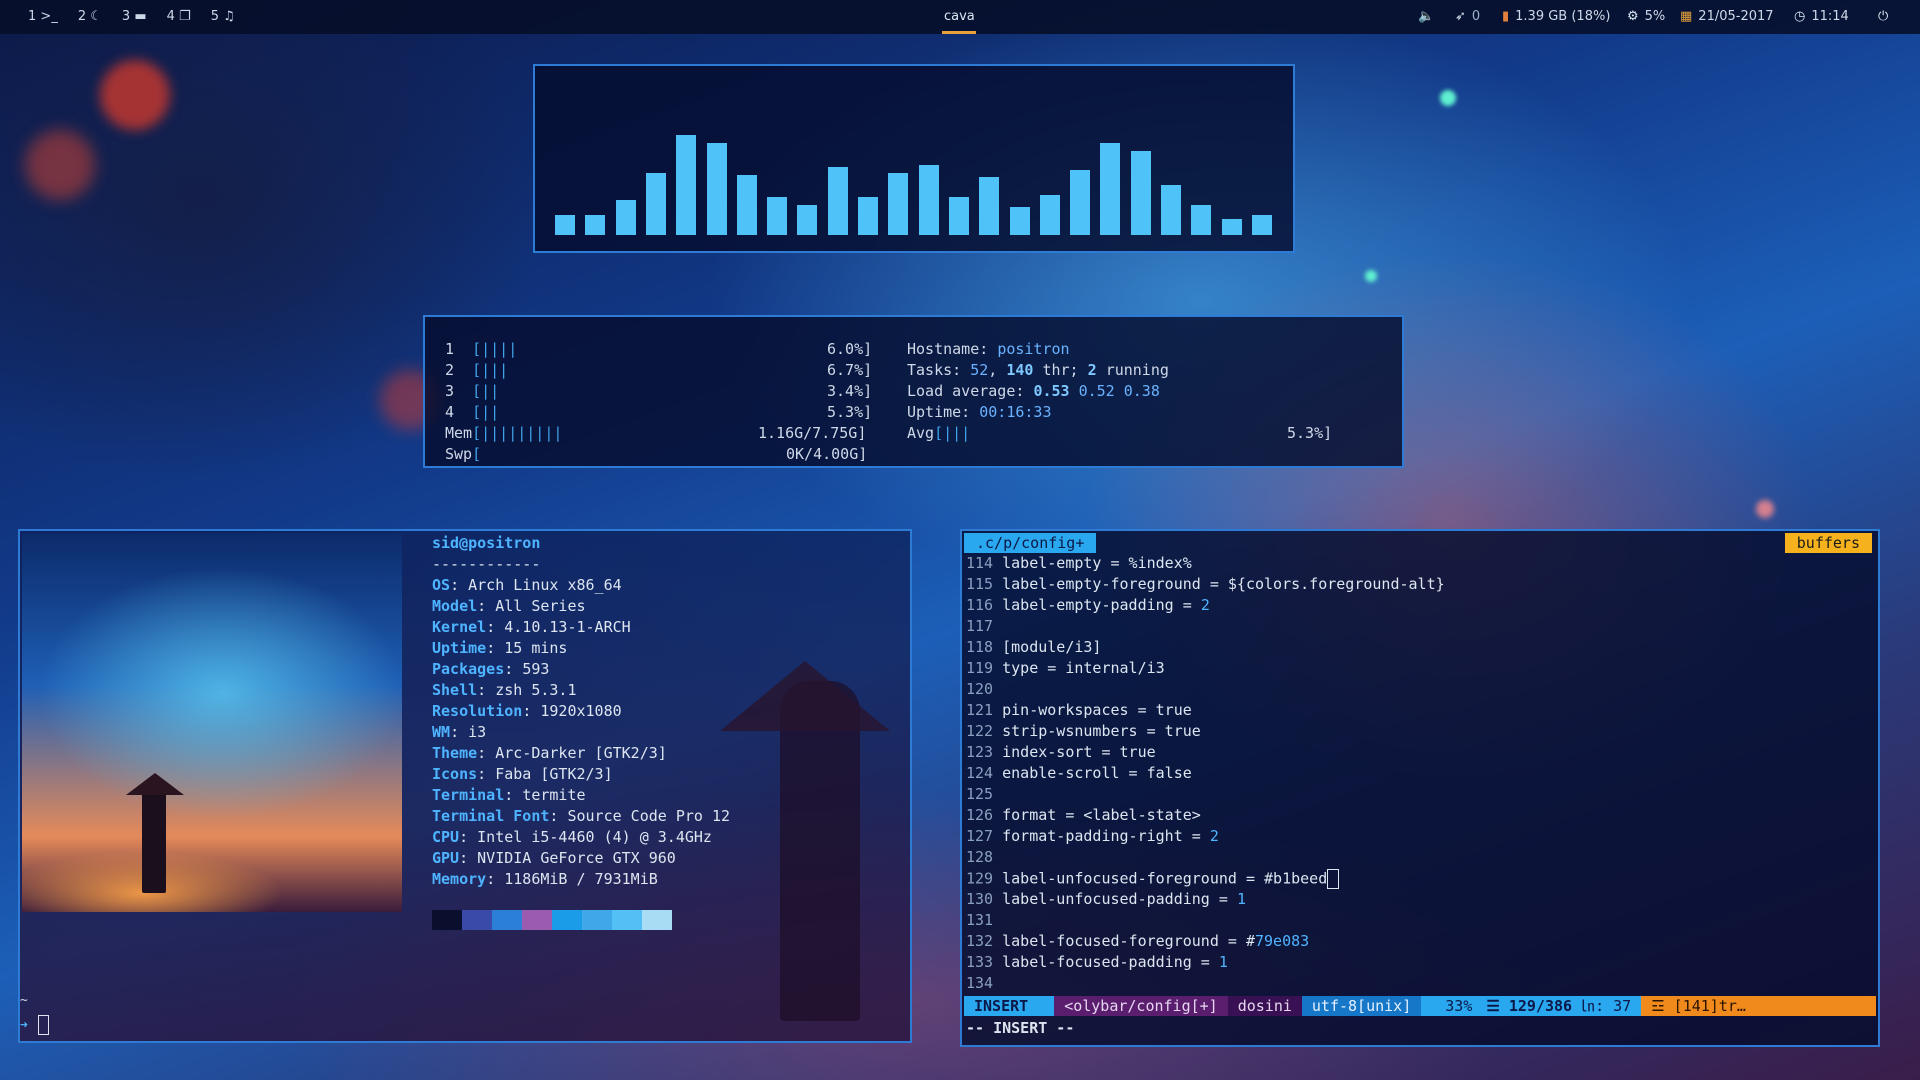 The height and width of the screenshot is (1080, 1920). Describe the element at coordinates (1467, 16) in the screenshot. I see `updates-module: ➶ 0` at that location.